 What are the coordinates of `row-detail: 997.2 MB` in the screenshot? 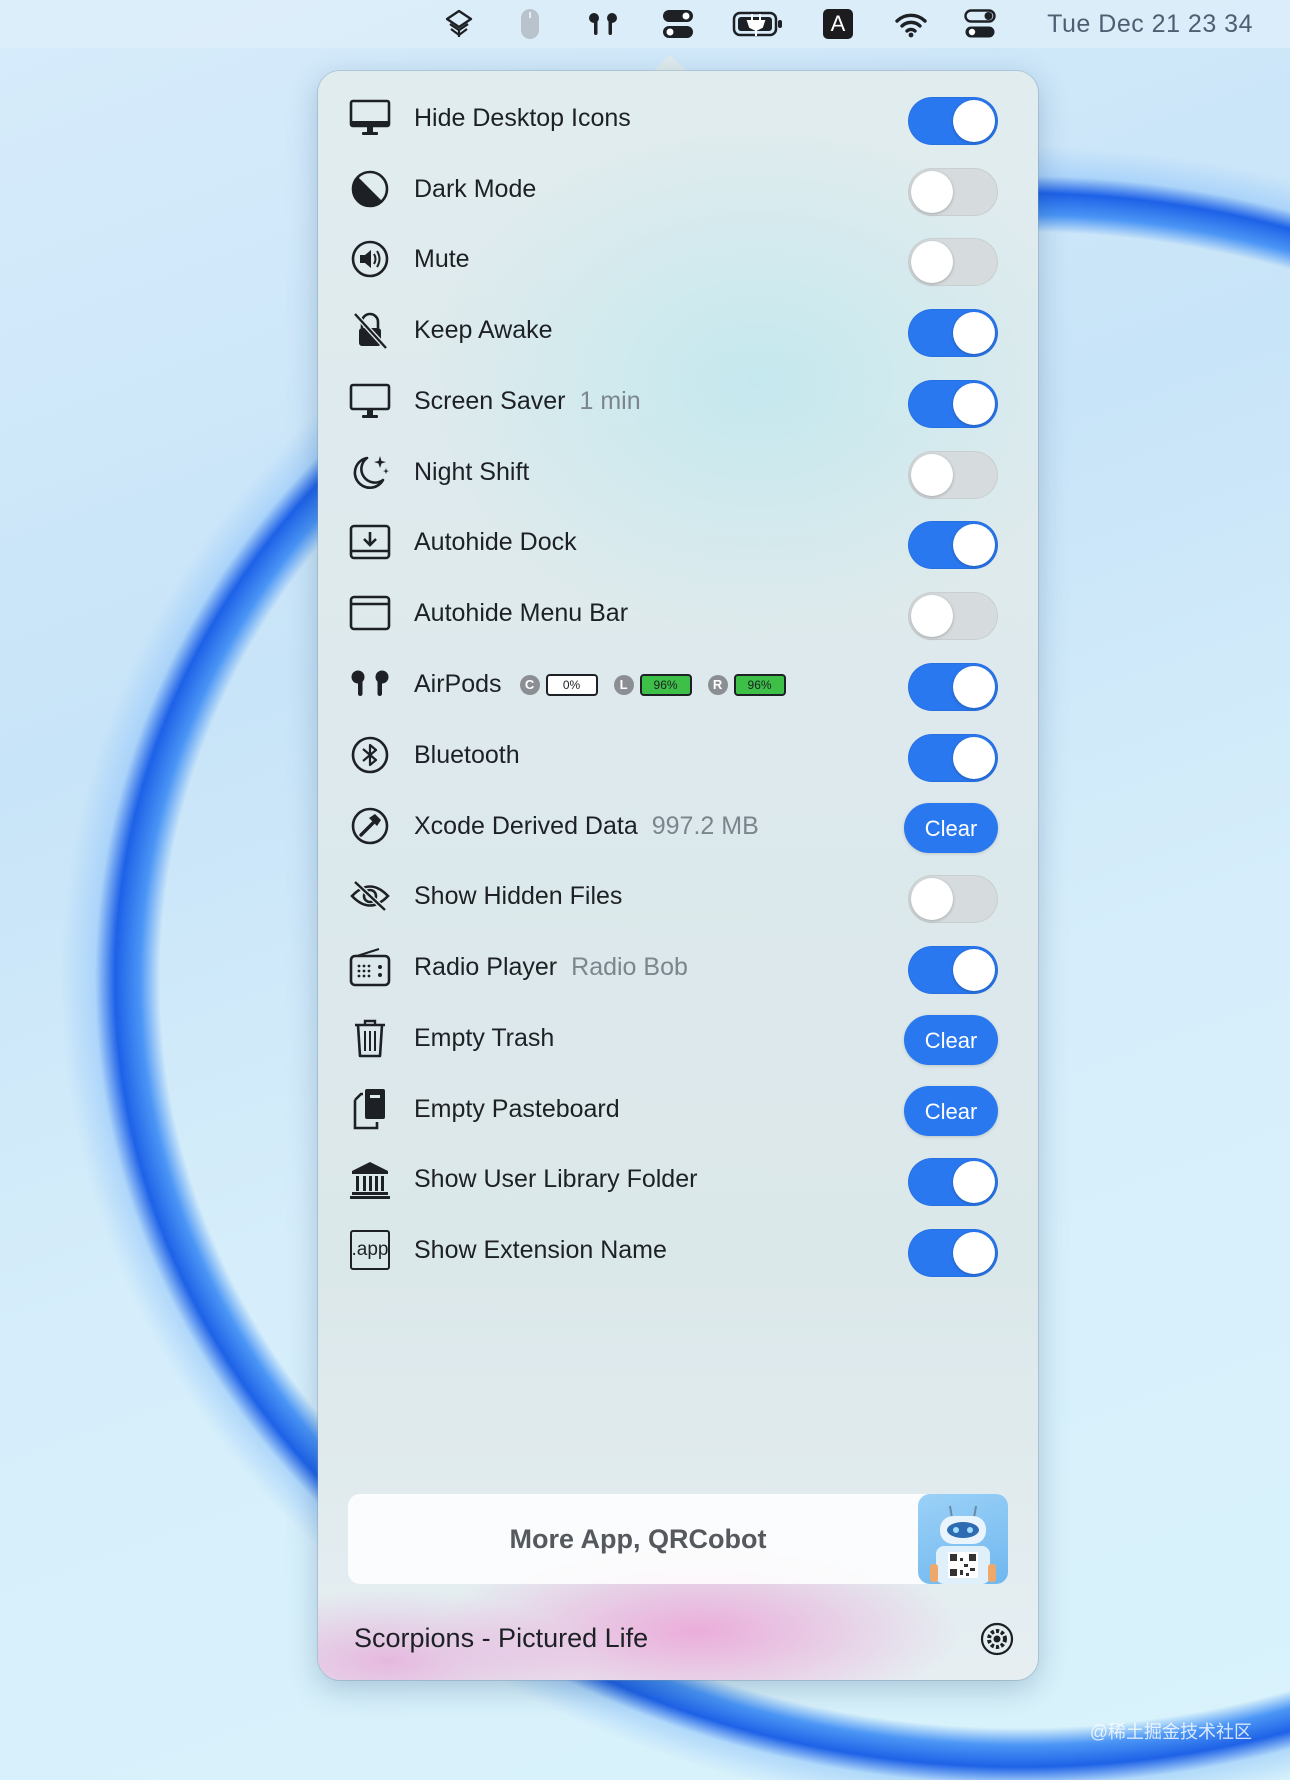 It's located at (705, 826).